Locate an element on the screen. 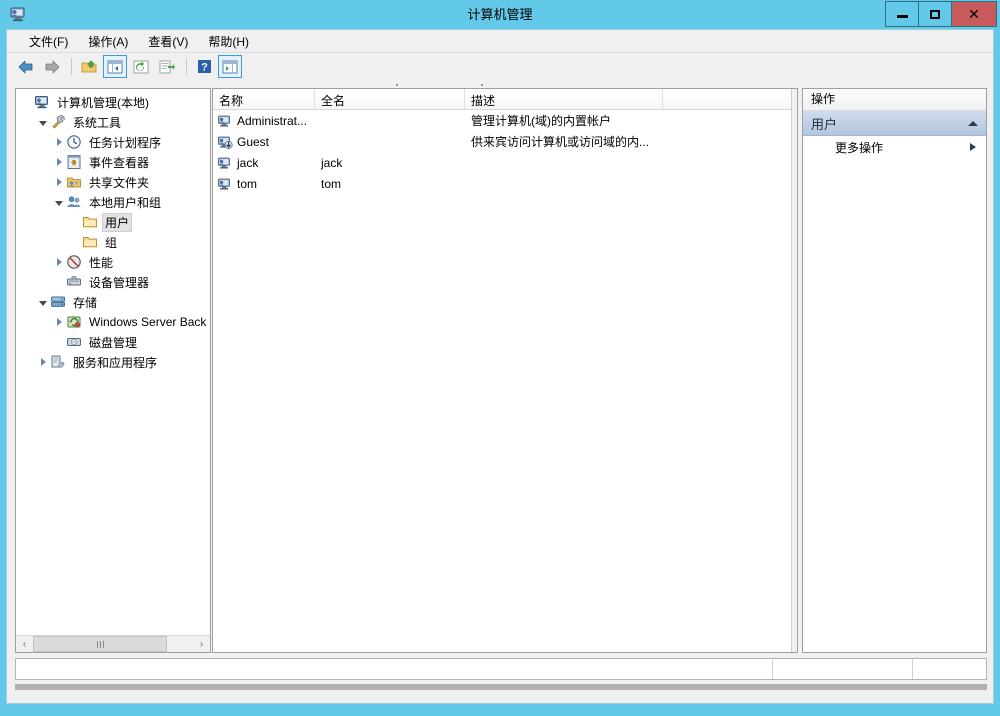 The image size is (1000, 716). storage-icon is located at coordinates (58, 302).